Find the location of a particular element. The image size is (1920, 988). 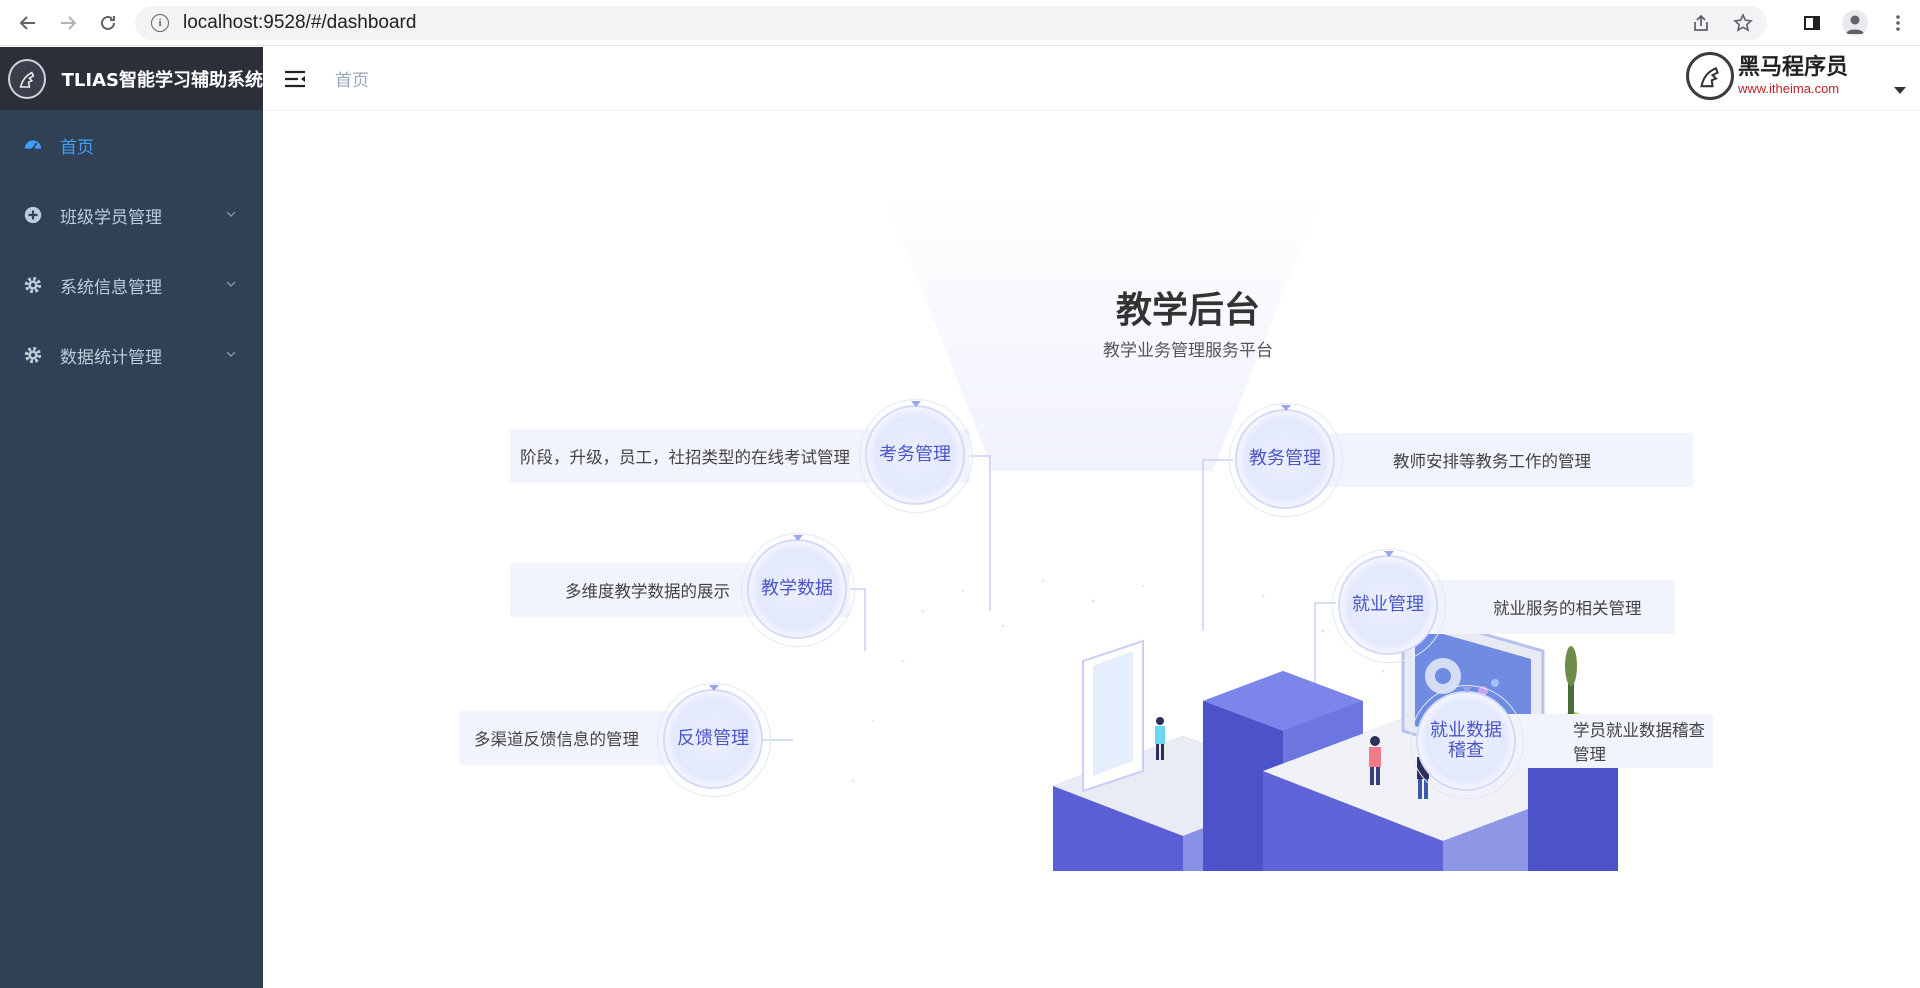

sidebar-menu: 首页 班级学员管理 系统信息管理 数据统计管理 is located at coordinates (131, 250).